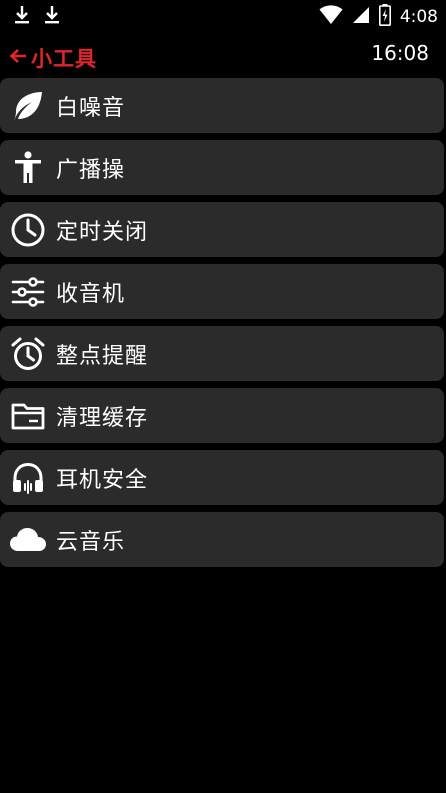 This screenshot has width=446, height=793. I want to click on alarm-icon, so click(28, 354).